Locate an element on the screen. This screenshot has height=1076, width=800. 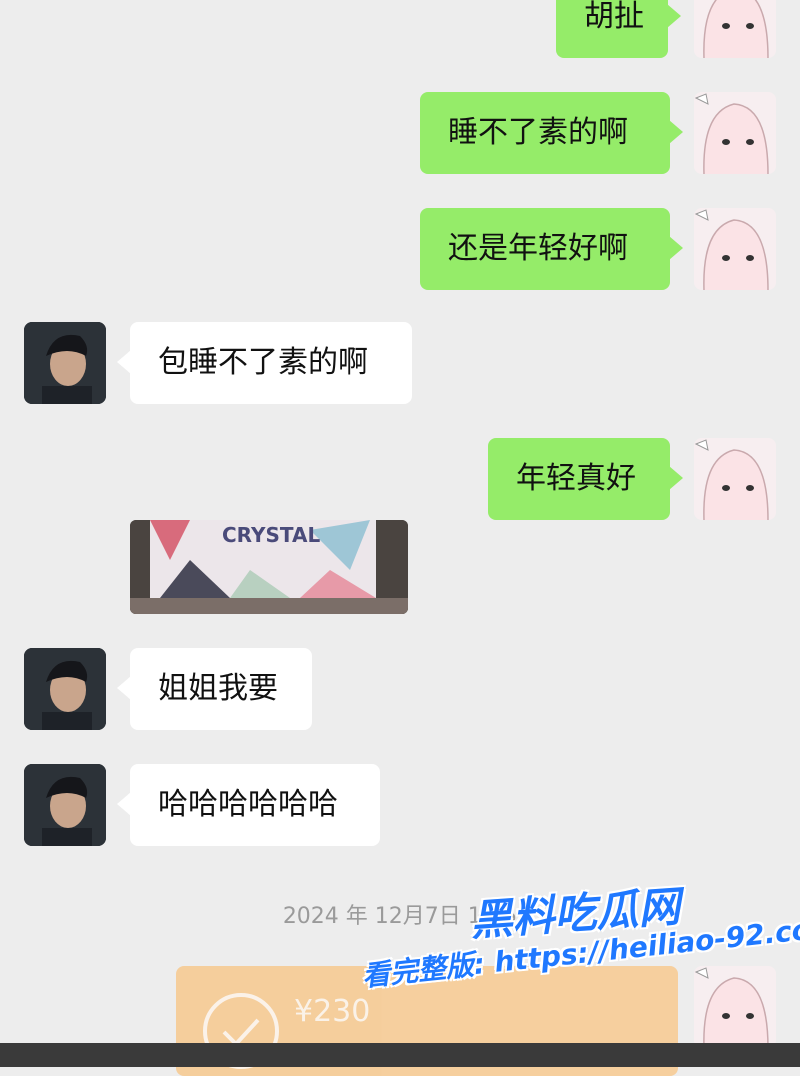
message-text: 睡不了素的啊 is located at coordinates (538, 132).